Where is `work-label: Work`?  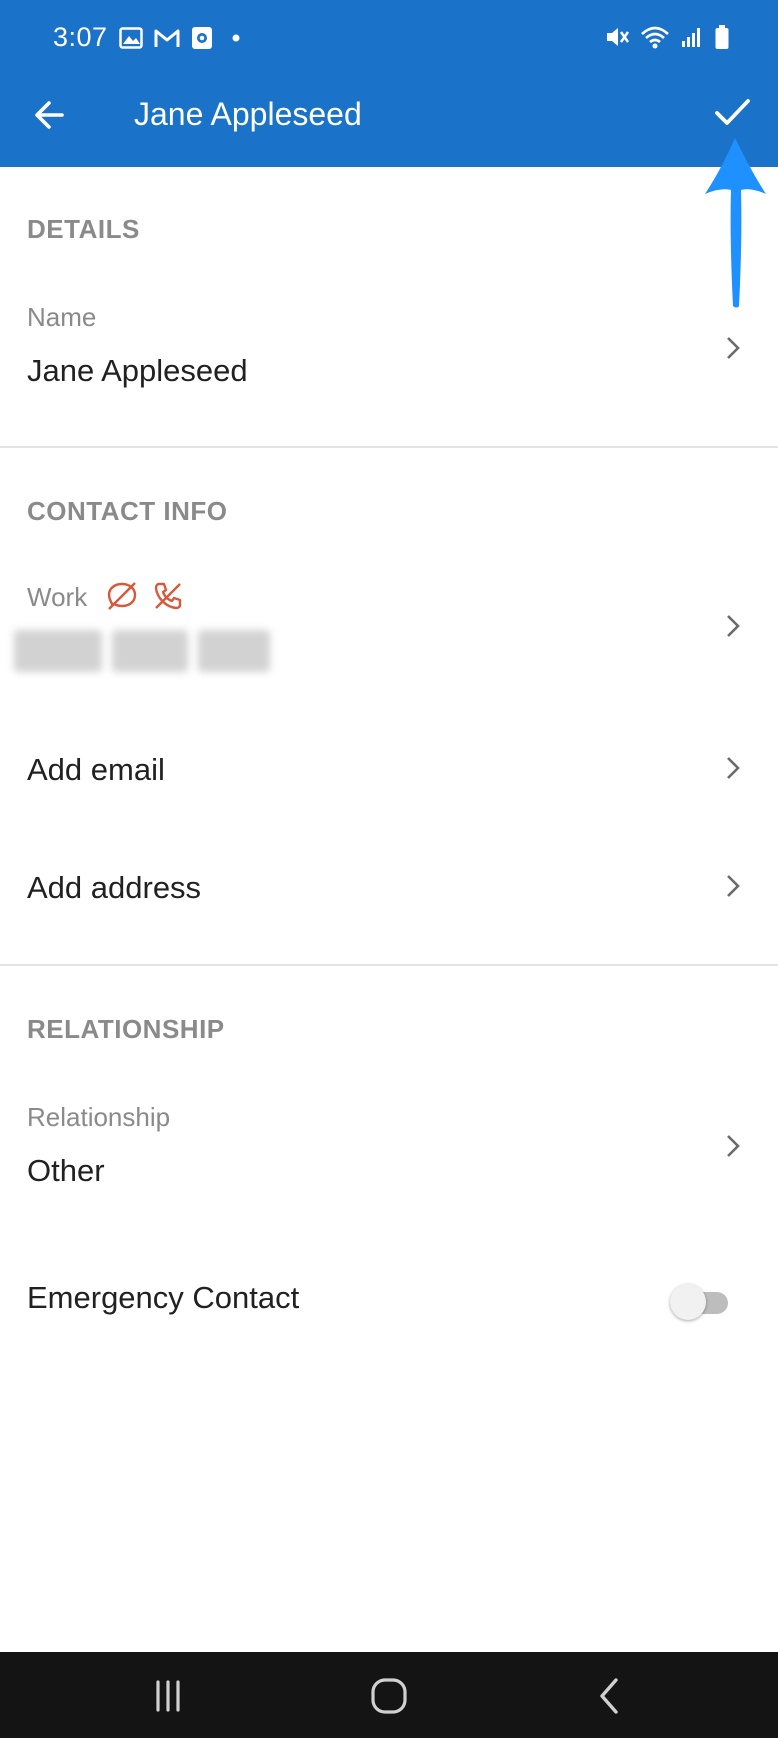 work-label: Work is located at coordinates (57, 597).